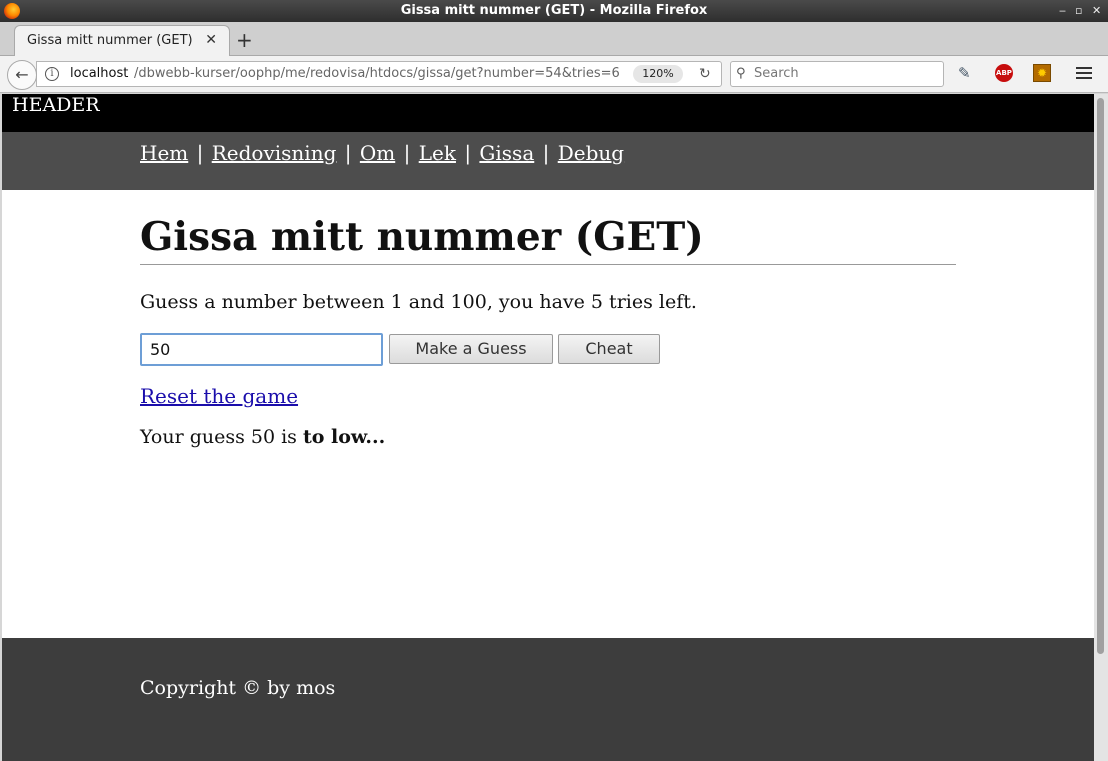 This screenshot has height=761, width=1108. What do you see at coordinates (837, 74) in the screenshot?
I see `search-input: ⚲ Search` at bounding box center [837, 74].